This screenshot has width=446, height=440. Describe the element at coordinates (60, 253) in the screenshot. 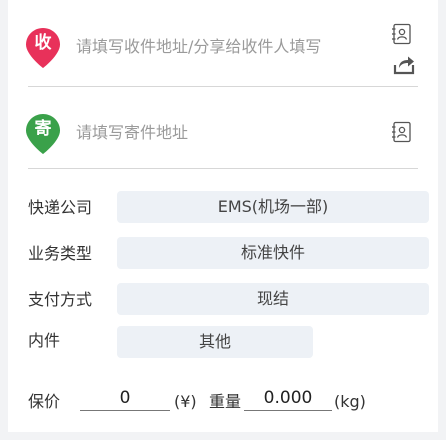

I see `service-type-label: 业务类型` at that location.